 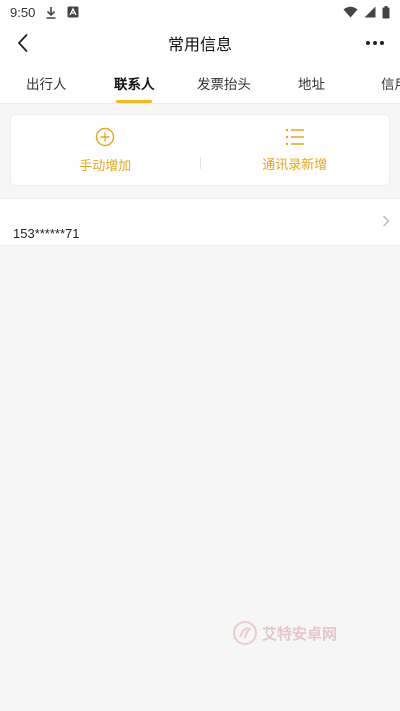 I want to click on battery-icon, so click(x=386, y=12).